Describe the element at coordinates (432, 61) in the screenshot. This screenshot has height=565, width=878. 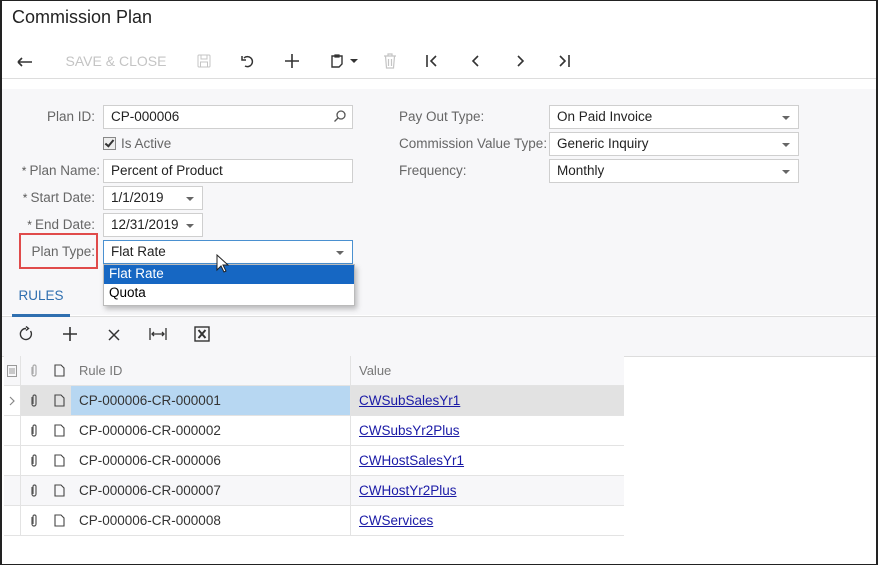
I see `first-record-button` at that location.